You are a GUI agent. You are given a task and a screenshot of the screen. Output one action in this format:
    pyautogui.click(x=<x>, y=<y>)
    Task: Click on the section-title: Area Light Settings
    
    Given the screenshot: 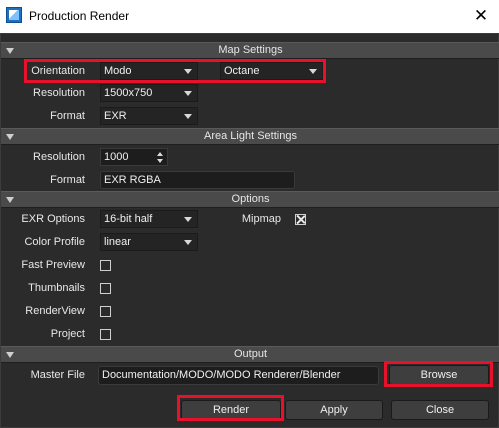 What is the action you would take?
    pyautogui.click(x=250, y=136)
    